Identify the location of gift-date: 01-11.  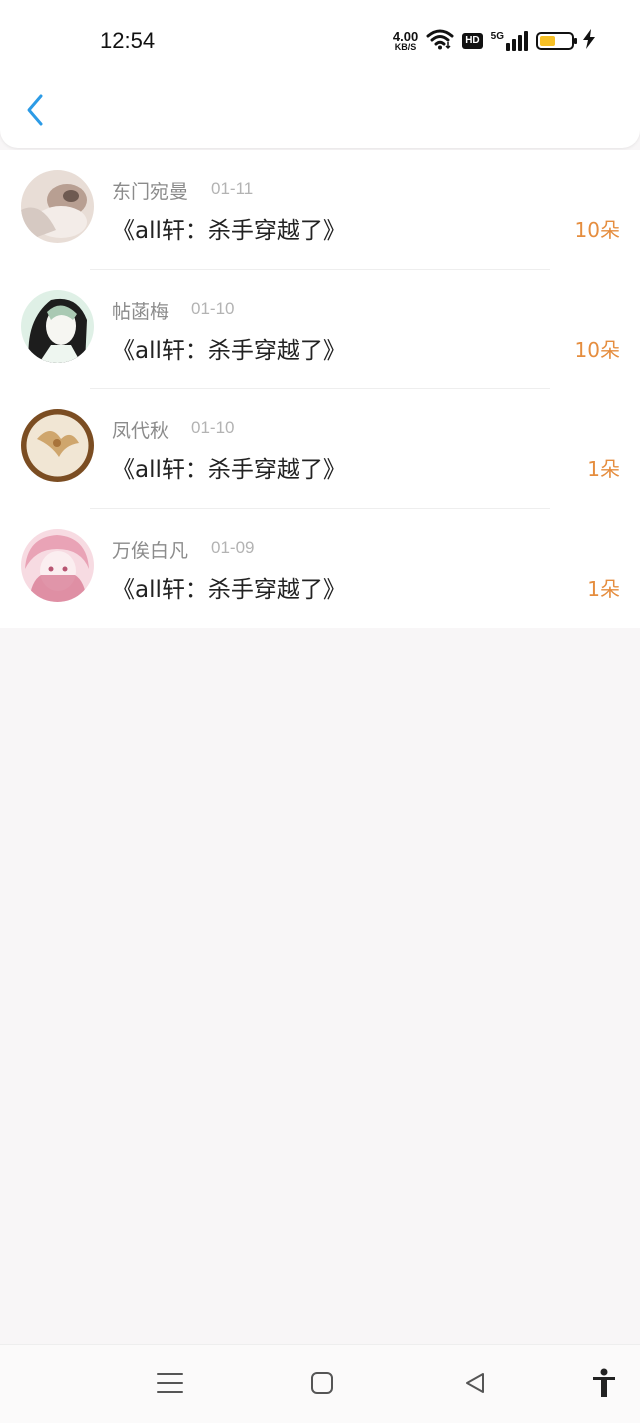
(232, 188).